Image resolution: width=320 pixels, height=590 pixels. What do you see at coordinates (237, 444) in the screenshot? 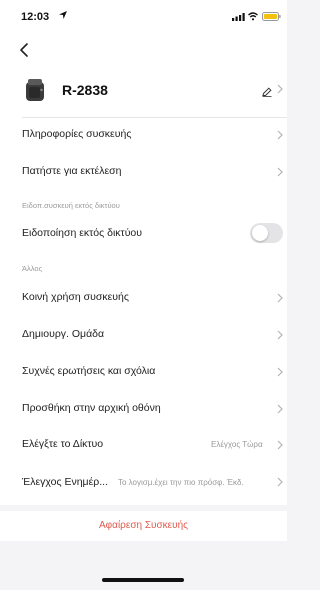
I see `check-network-value: Ελέγχος Τώρα` at bounding box center [237, 444].